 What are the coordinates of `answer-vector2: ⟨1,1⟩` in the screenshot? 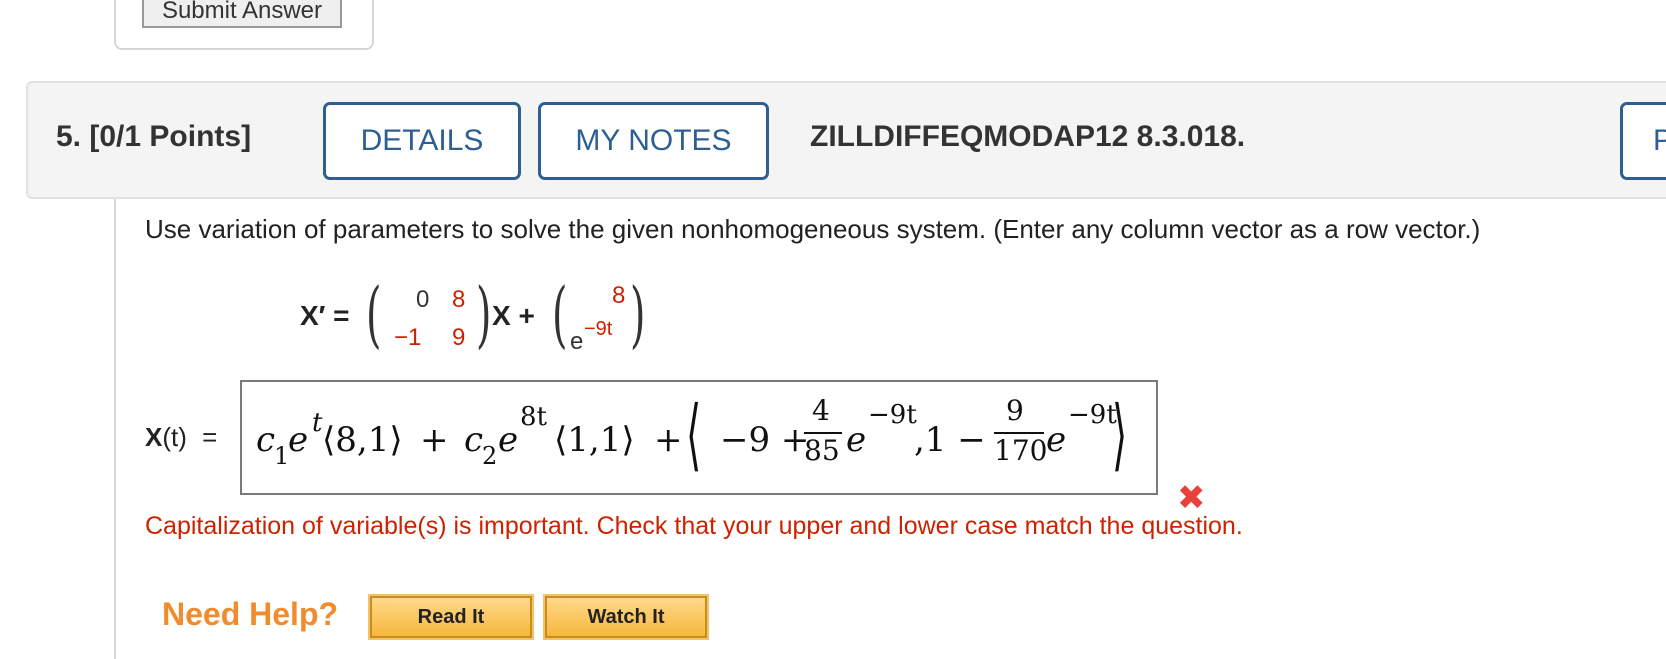 It's located at (594, 440).